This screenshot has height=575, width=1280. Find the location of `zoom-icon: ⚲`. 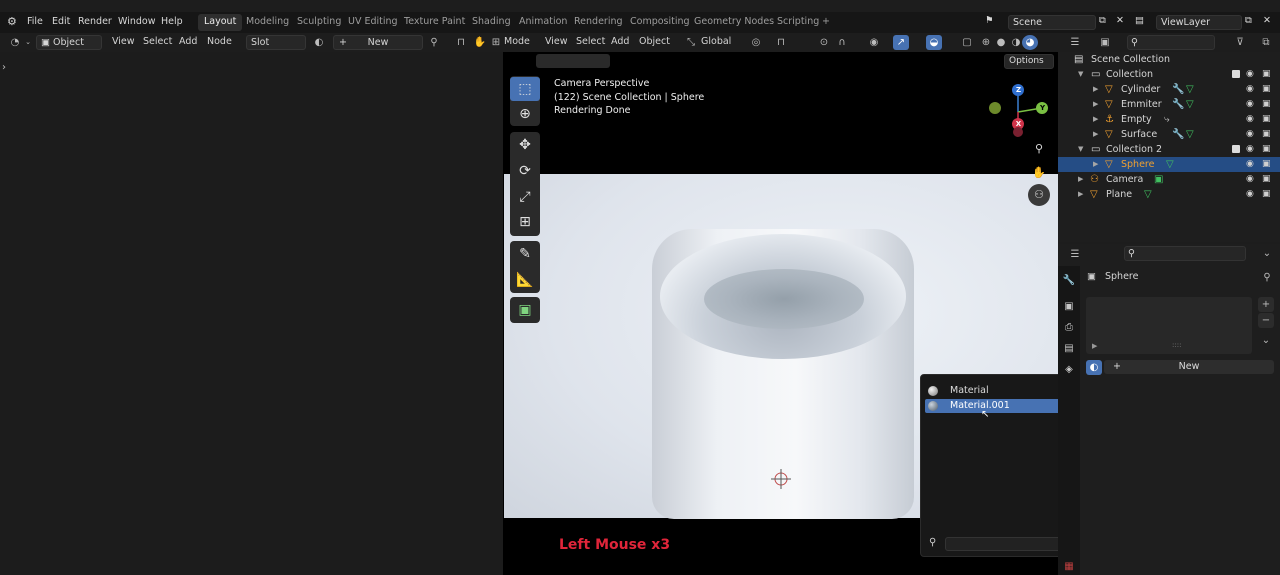

zoom-icon: ⚲ is located at coordinates (1039, 149).